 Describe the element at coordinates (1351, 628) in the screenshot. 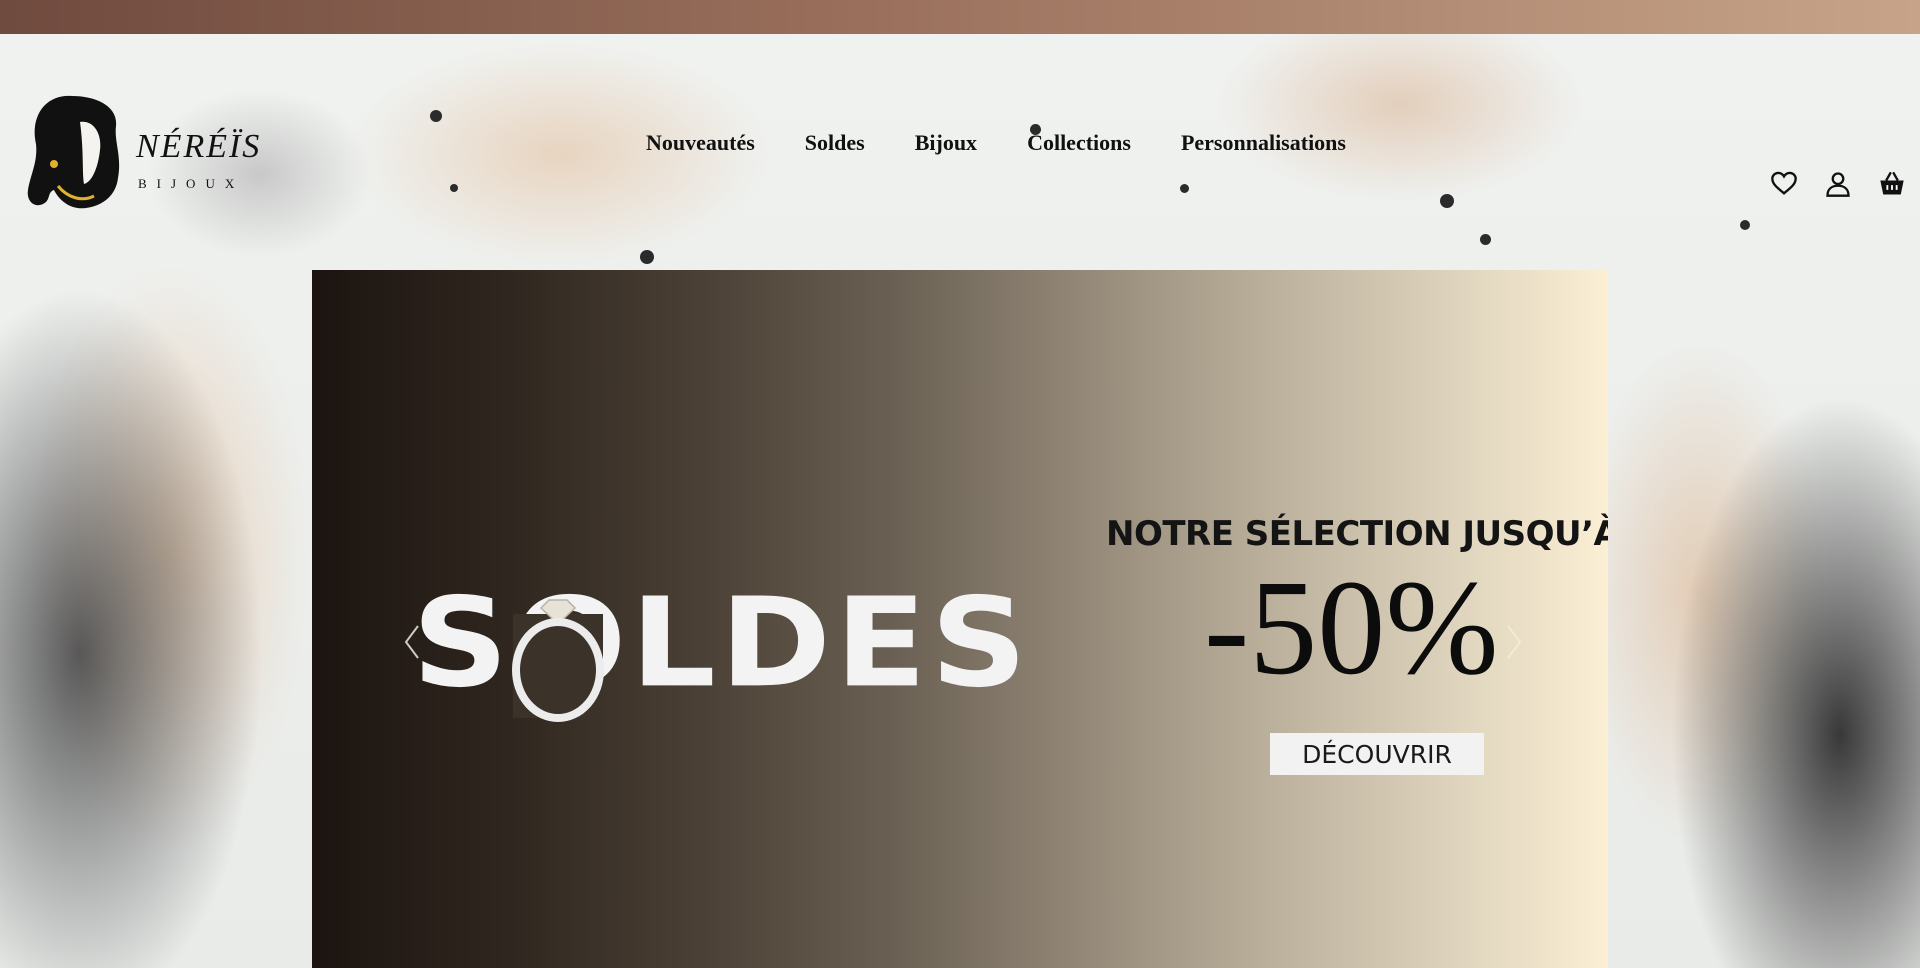

I see `banner-discount: -50%` at that location.